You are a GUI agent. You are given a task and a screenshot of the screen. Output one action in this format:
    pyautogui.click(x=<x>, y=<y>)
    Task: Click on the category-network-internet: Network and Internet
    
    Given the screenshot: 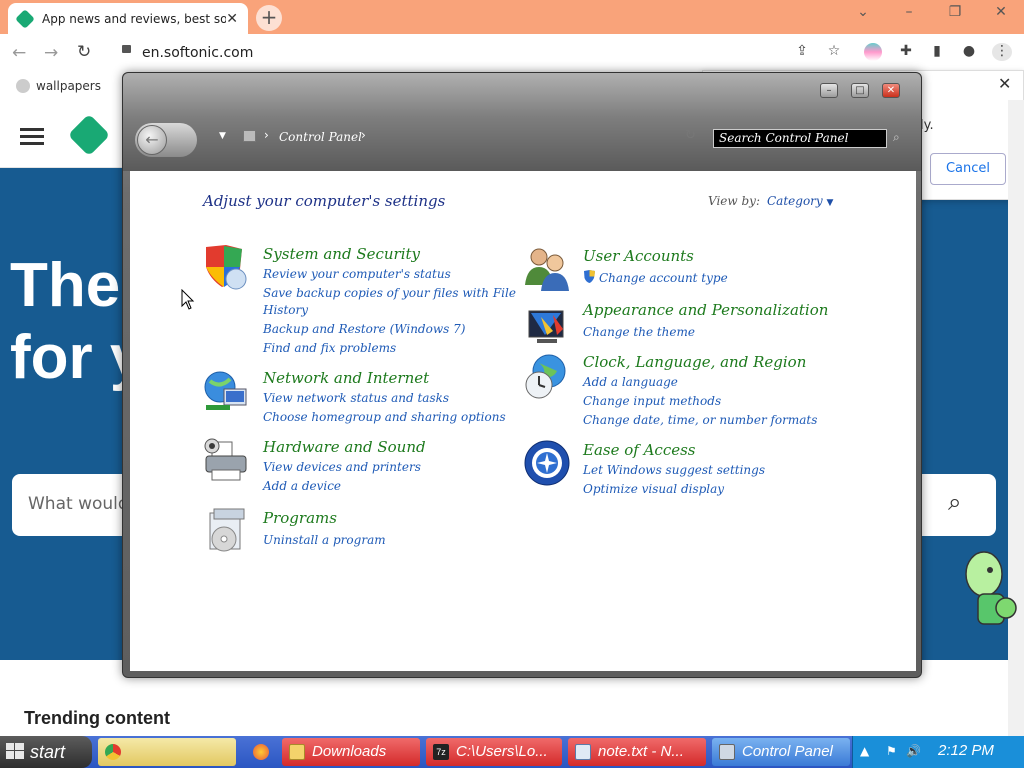 What is the action you would take?
    pyautogui.click(x=346, y=378)
    